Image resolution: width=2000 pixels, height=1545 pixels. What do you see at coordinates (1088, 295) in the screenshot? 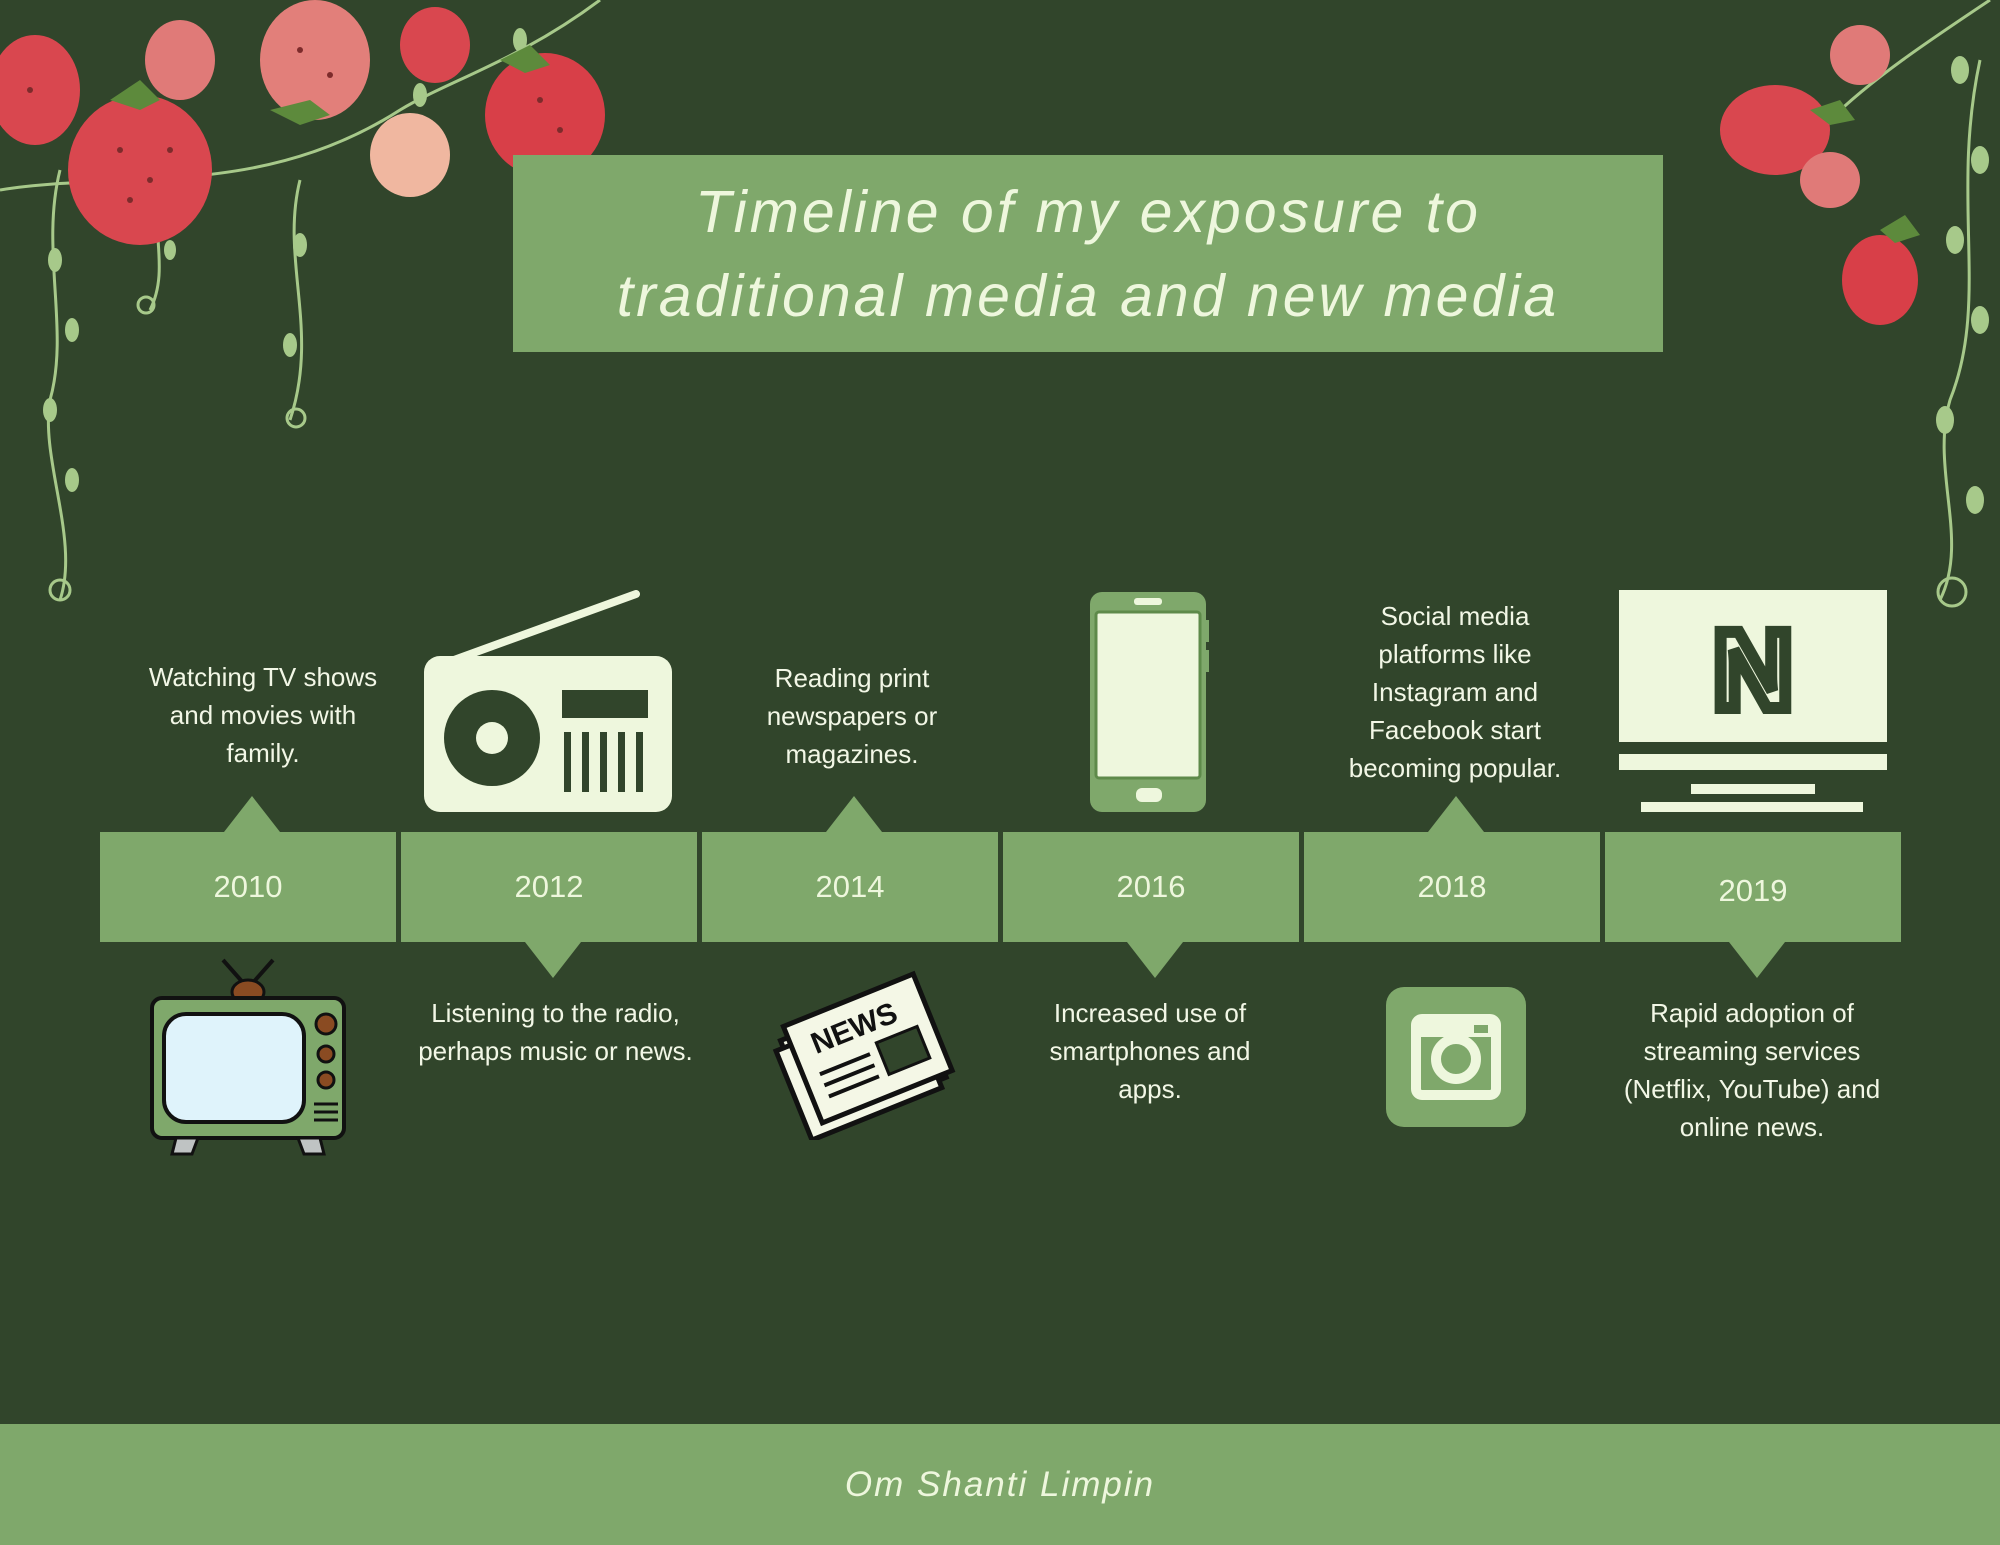
I see `title-line-2: traditional media and new media` at bounding box center [1088, 295].